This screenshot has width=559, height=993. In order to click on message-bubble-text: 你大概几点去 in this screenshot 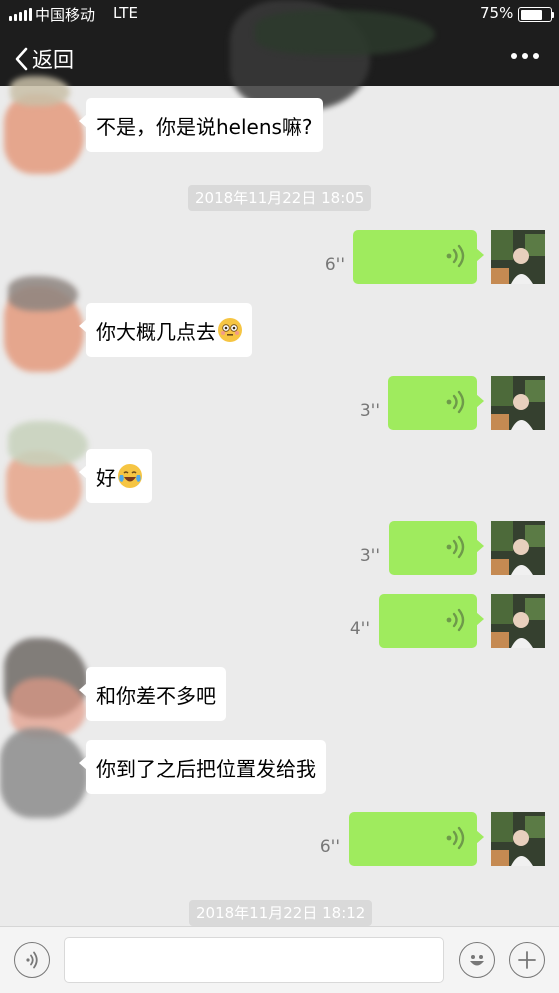, I will do `click(165, 330)`.